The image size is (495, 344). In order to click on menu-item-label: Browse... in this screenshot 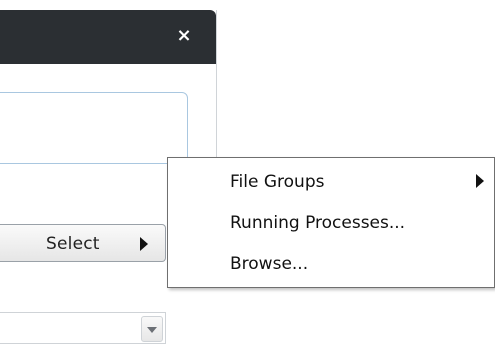, I will do `click(269, 264)`.